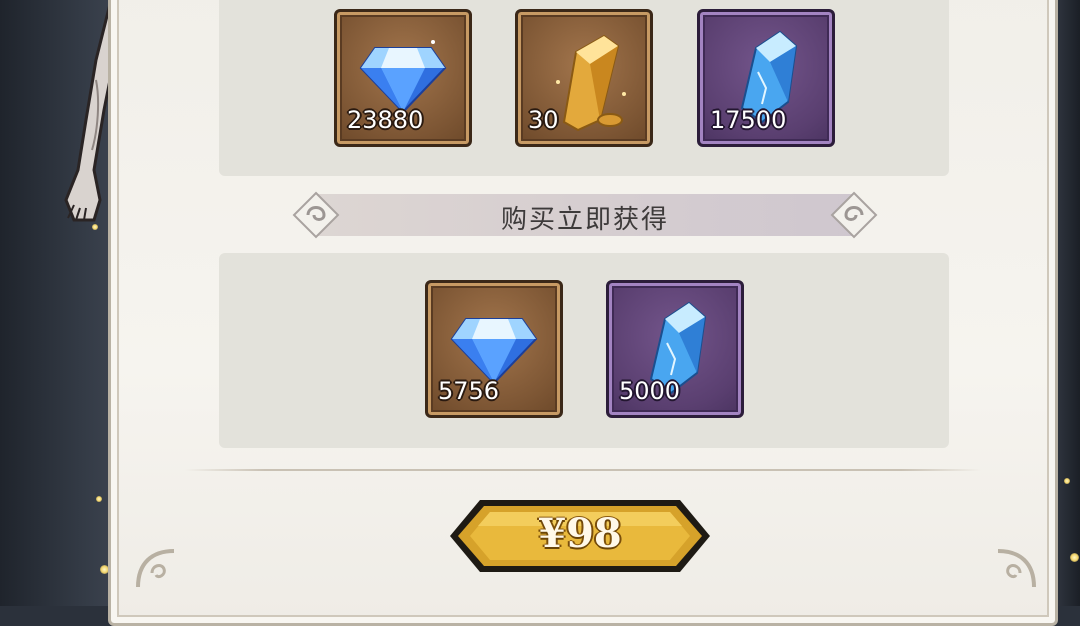 The image size is (1080, 626). Describe the element at coordinates (748, 120) in the screenshot. I see `reward-quantity: 17500` at that location.